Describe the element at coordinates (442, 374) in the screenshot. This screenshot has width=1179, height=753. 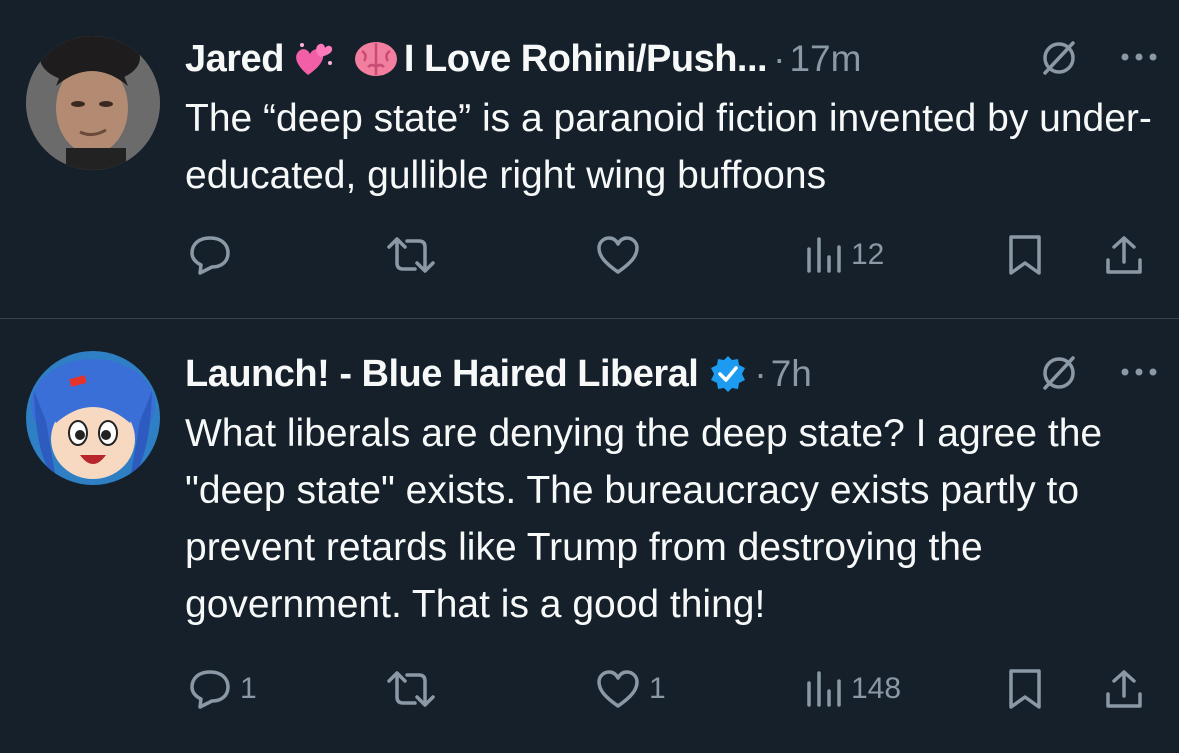
I see `display-name: Launch! - Blue Haired Liberal` at that location.